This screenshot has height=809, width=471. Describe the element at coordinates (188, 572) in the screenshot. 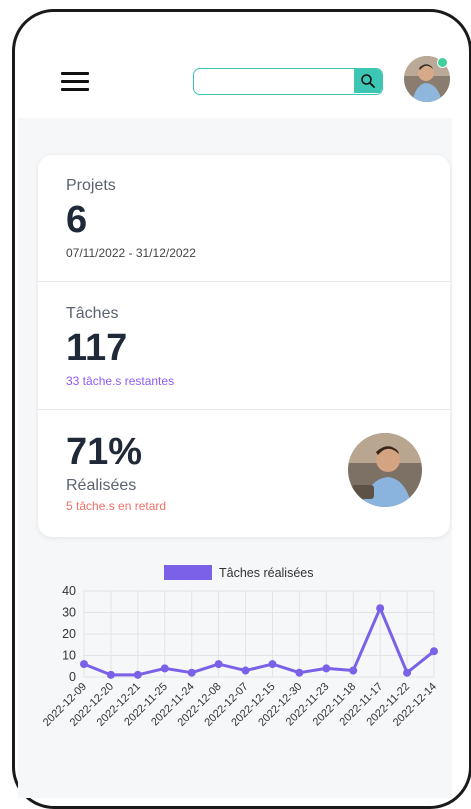

I see `legend-swatch` at that location.